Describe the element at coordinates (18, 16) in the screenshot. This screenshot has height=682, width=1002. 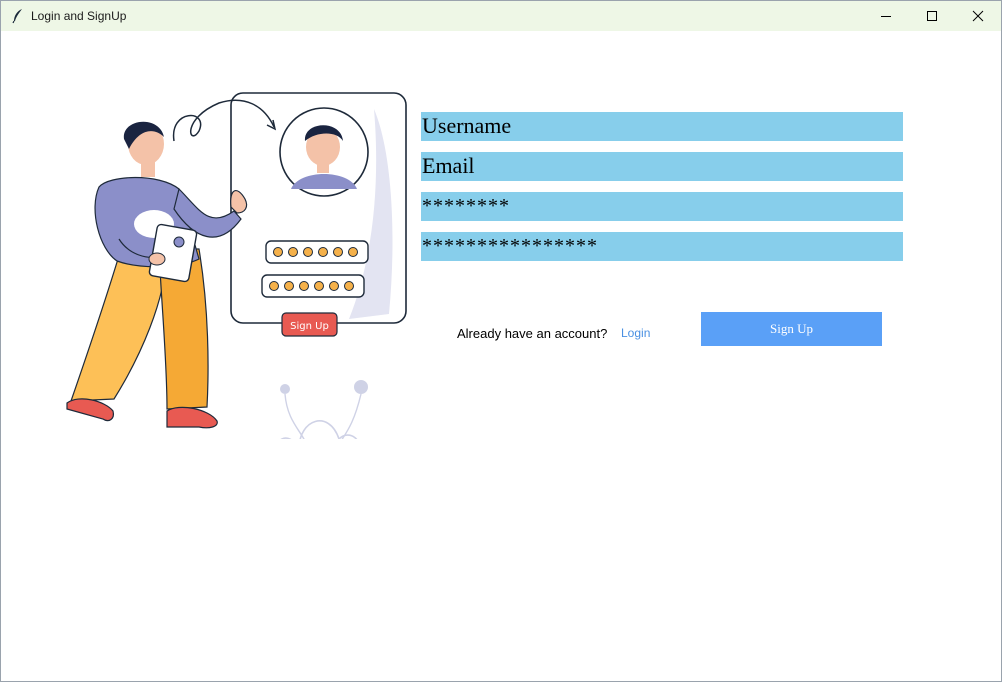
I see `feather-icon` at that location.